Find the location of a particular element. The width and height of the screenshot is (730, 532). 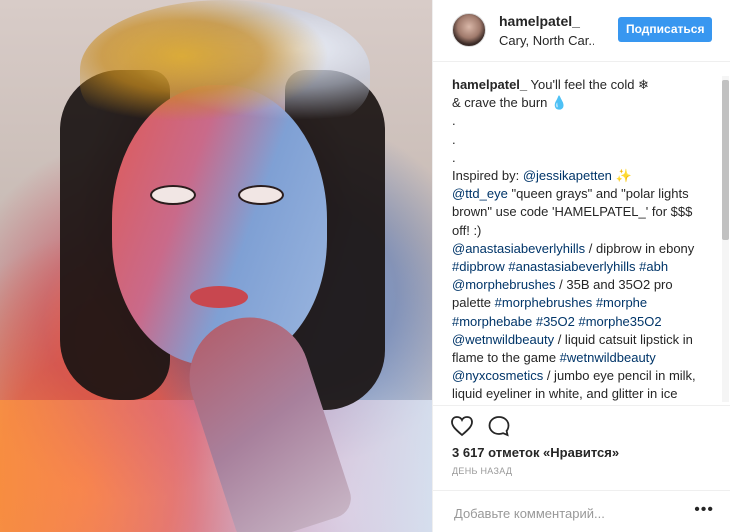

caption-tag-link: #morphebabe #35O2 #morphe35O2 is located at coordinates (557, 321).